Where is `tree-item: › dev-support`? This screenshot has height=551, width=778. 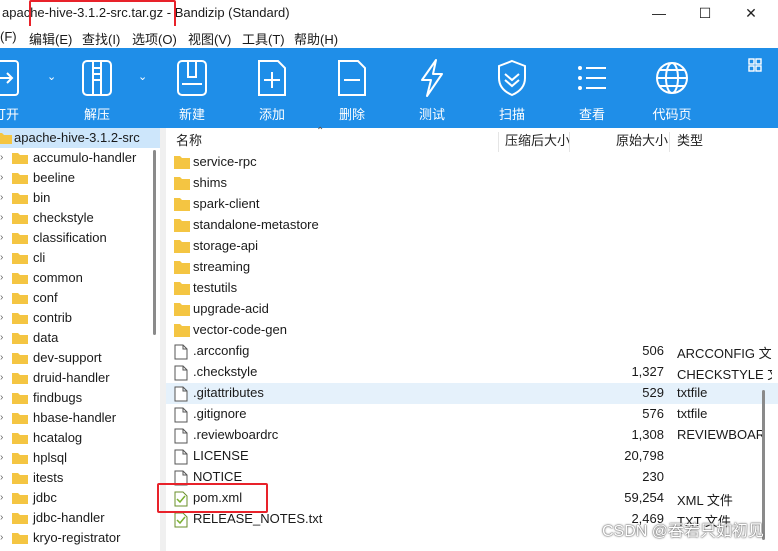
tree-item: › dev-support is located at coordinates (80, 358).